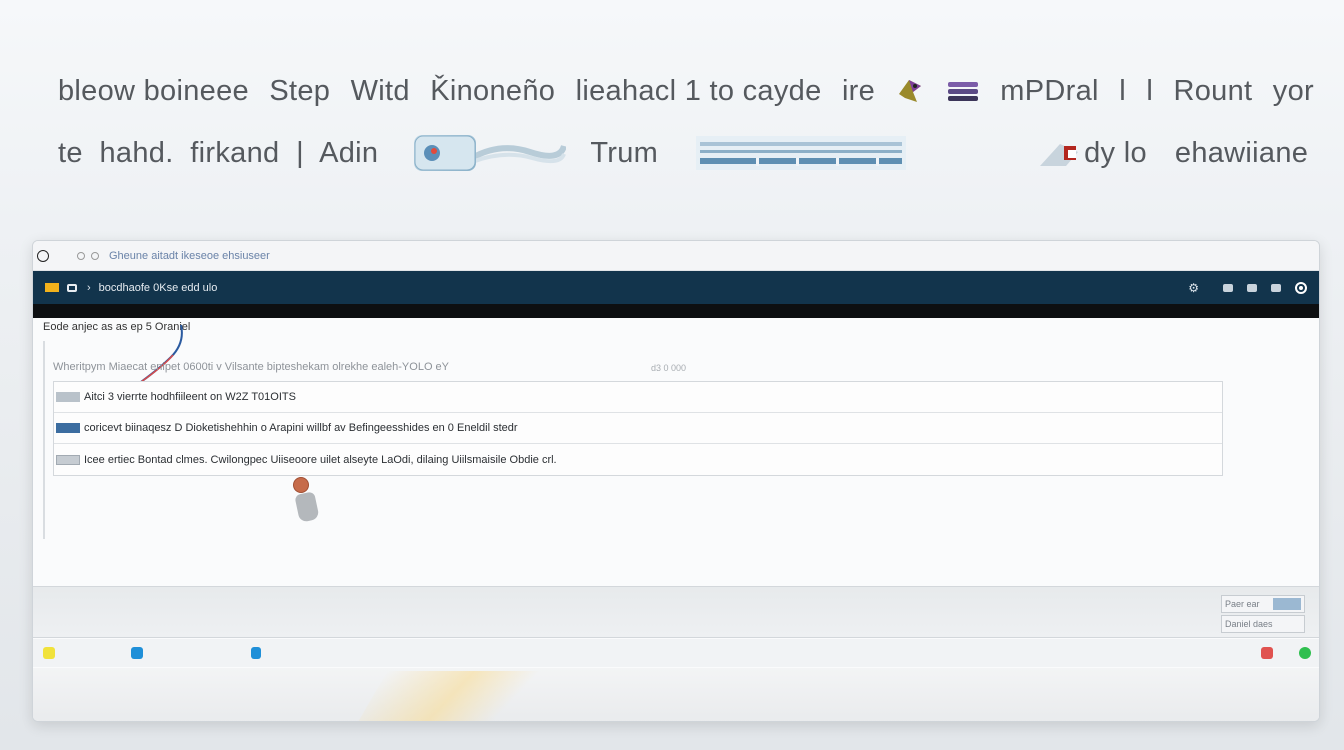  Describe the element at coordinates (676, 694) in the screenshot. I see `footer-area` at that location.